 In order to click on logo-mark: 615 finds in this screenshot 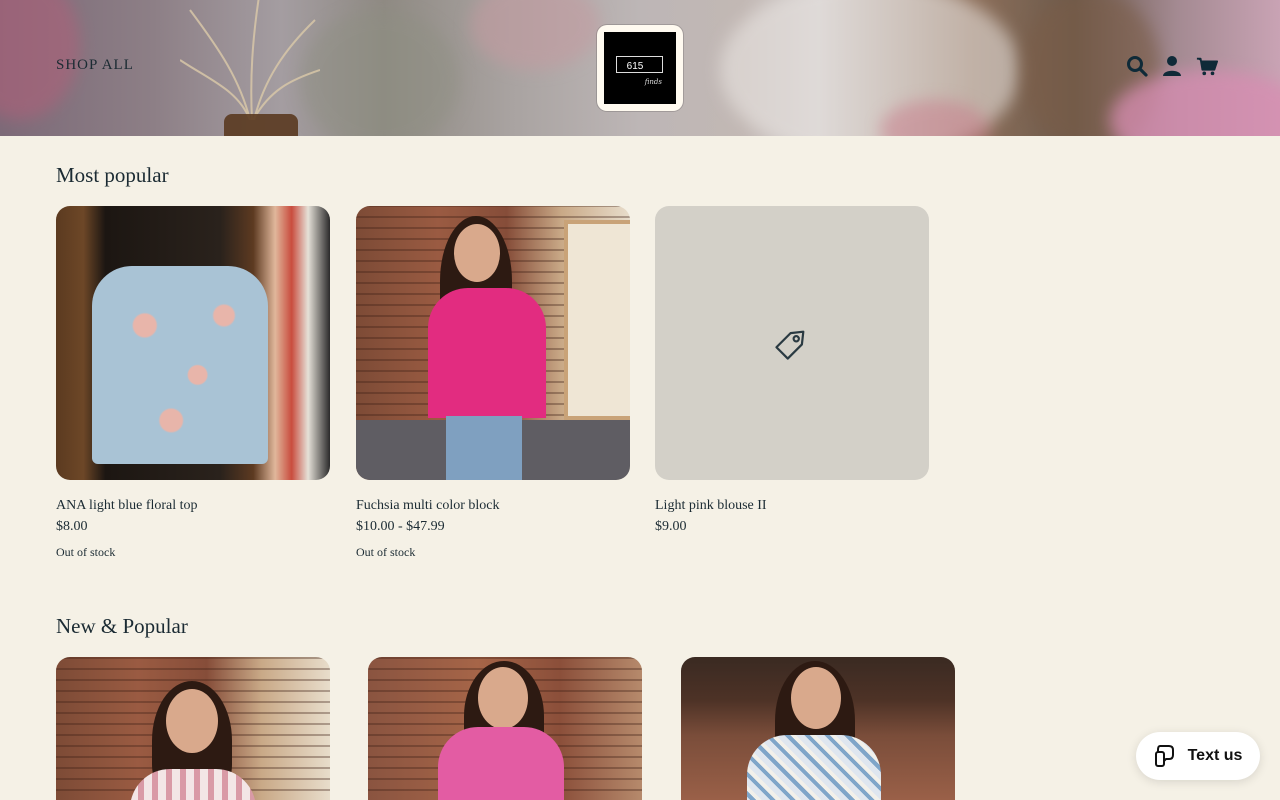, I will do `click(640, 68)`.